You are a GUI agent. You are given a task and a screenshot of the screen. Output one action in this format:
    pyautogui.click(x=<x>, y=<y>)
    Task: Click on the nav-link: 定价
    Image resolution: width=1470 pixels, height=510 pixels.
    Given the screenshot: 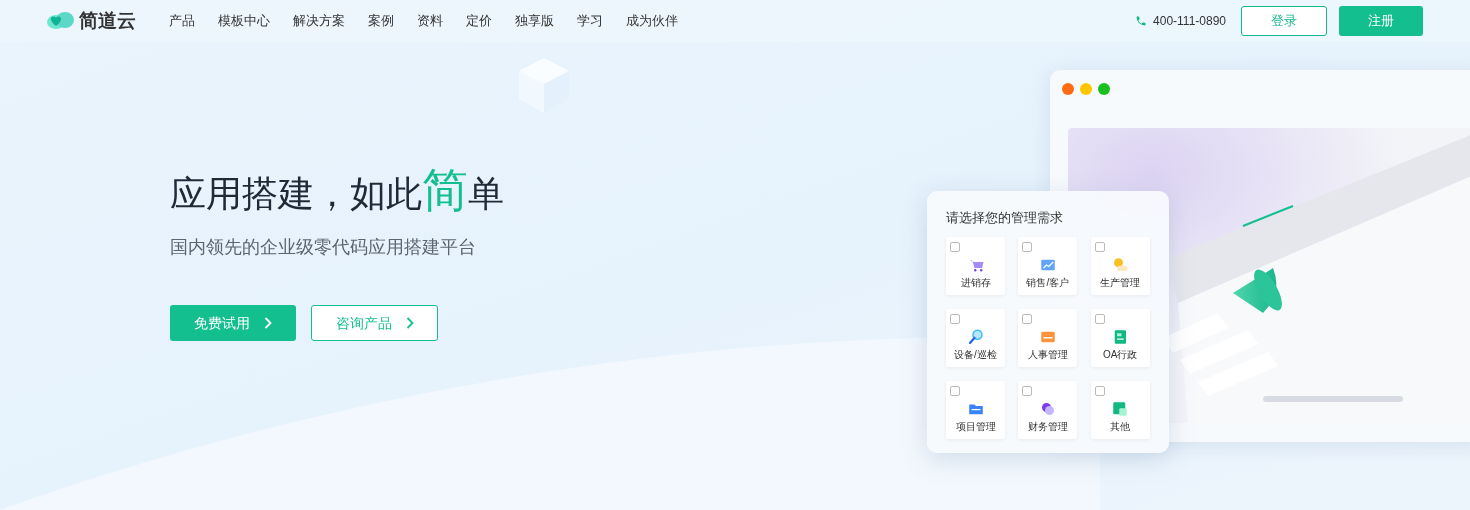 What is the action you would take?
    pyautogui.click(x=479, y=21)
    